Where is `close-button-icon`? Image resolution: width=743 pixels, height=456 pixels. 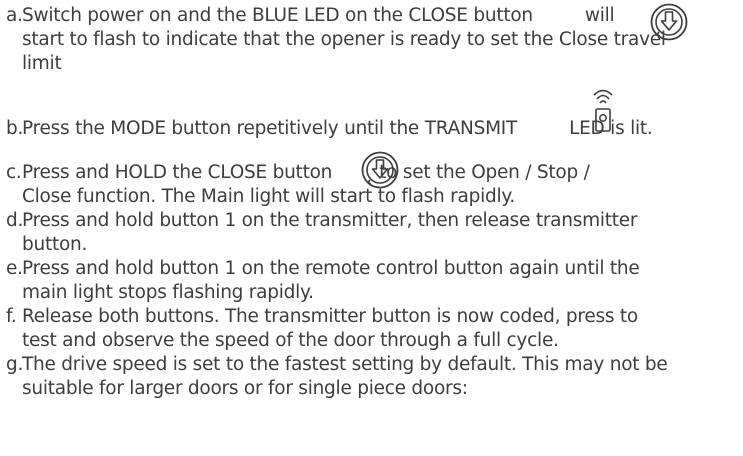 close-button-icon is located at coordinates (669, 22).